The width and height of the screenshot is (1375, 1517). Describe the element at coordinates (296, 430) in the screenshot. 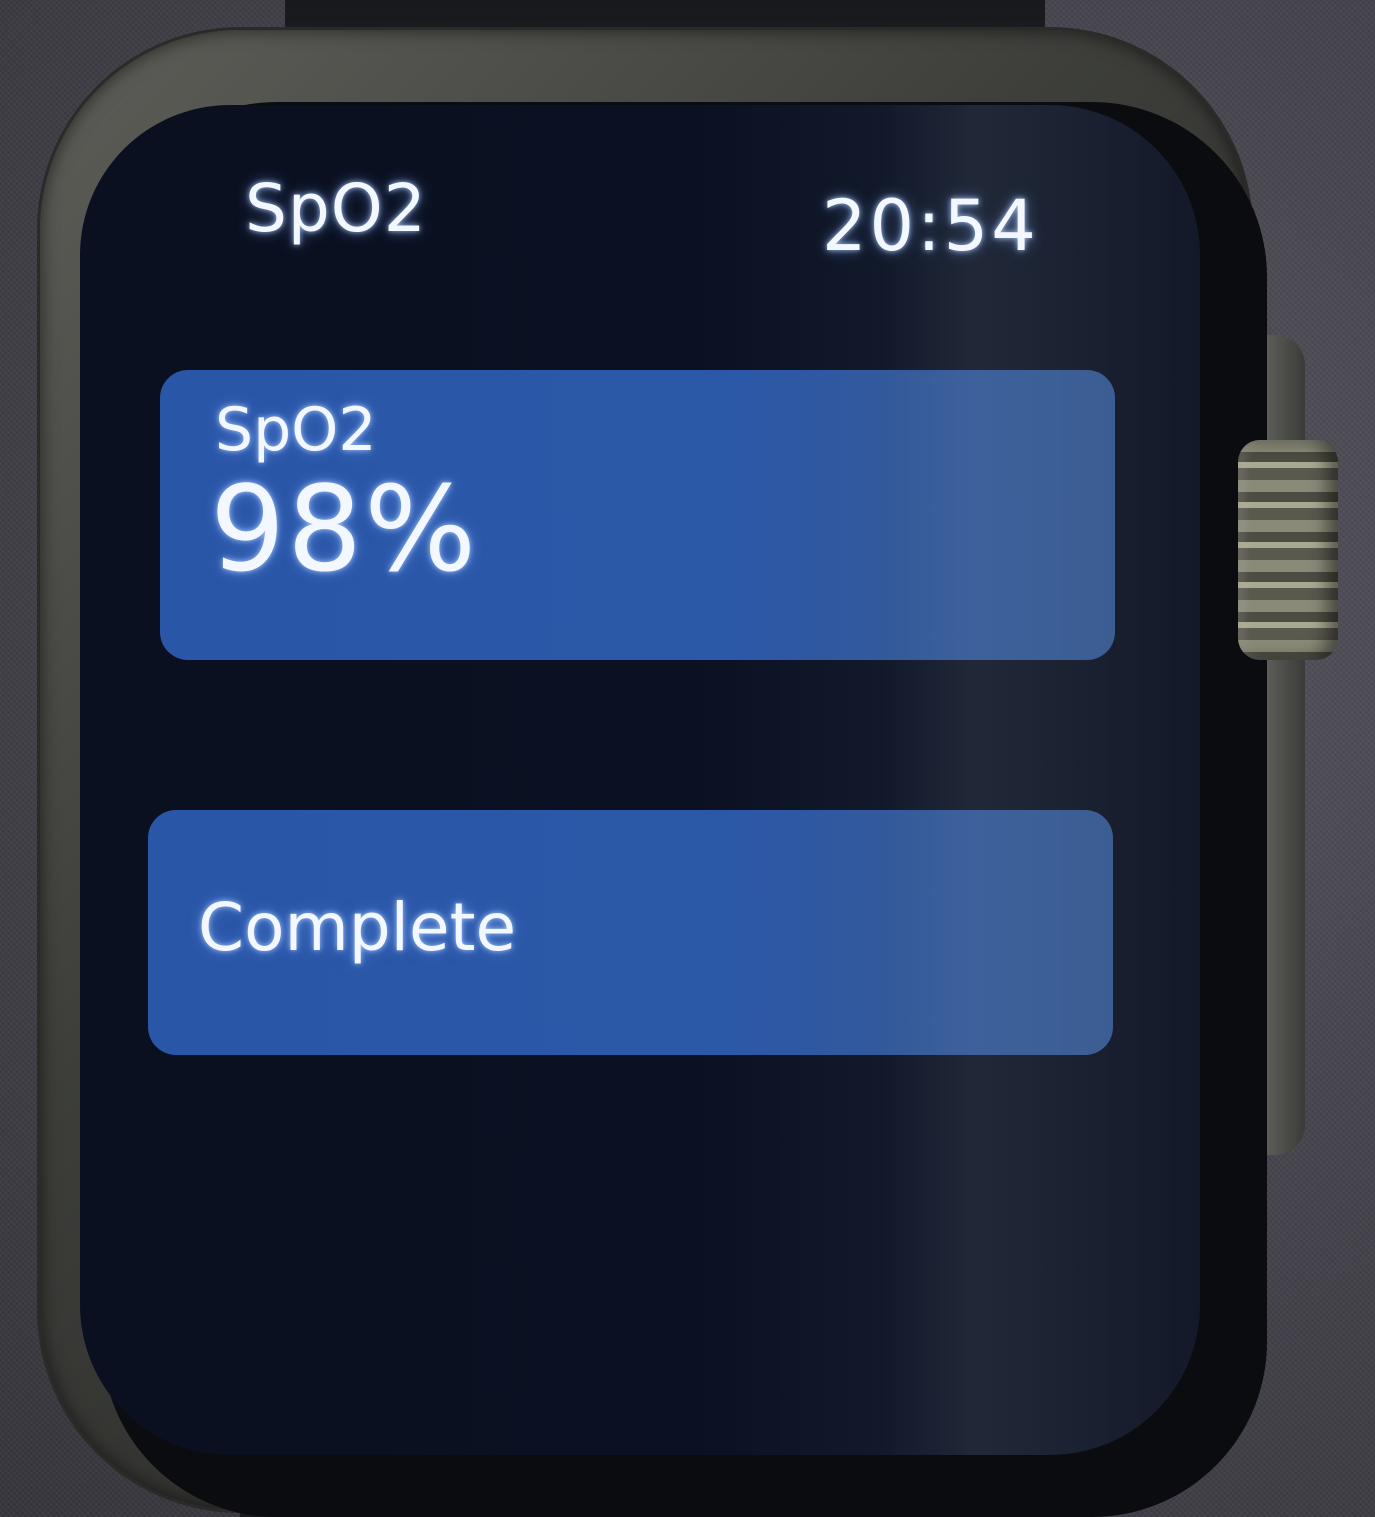

I see `reading-label: SpO2` at that location.